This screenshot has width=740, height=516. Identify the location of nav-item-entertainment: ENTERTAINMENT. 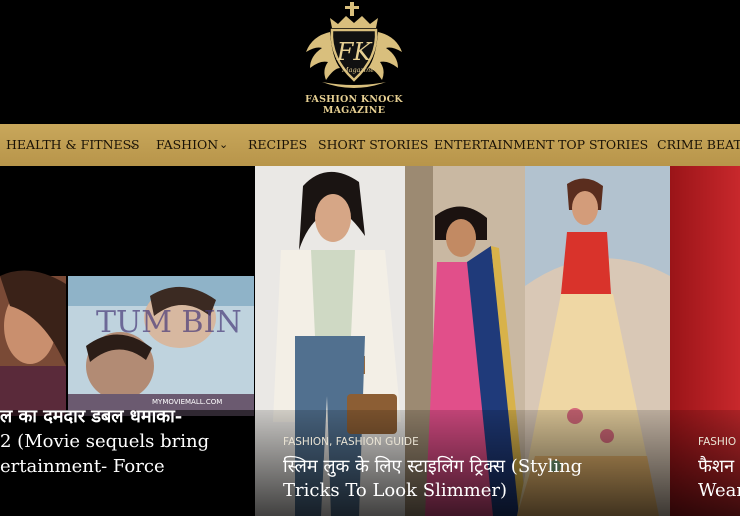
(494, 145).